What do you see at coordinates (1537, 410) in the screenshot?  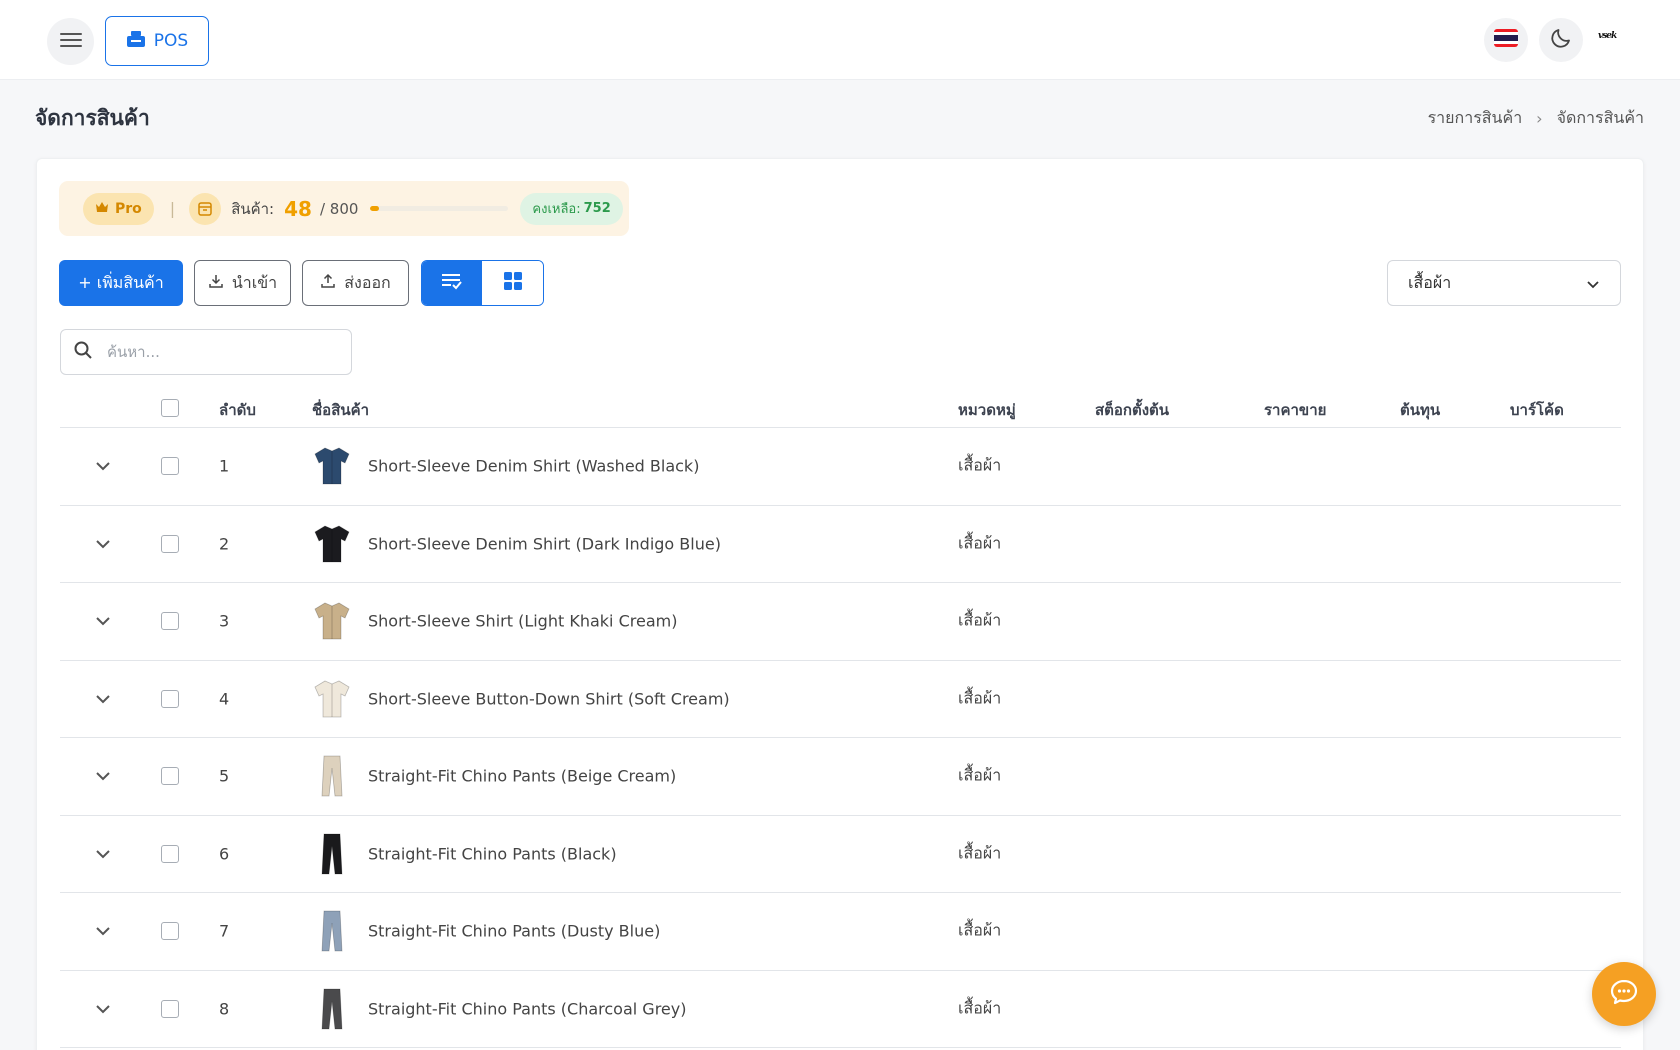 I see `header-barcode: บาร์โค้ด` at bounding box center [1537, 410].